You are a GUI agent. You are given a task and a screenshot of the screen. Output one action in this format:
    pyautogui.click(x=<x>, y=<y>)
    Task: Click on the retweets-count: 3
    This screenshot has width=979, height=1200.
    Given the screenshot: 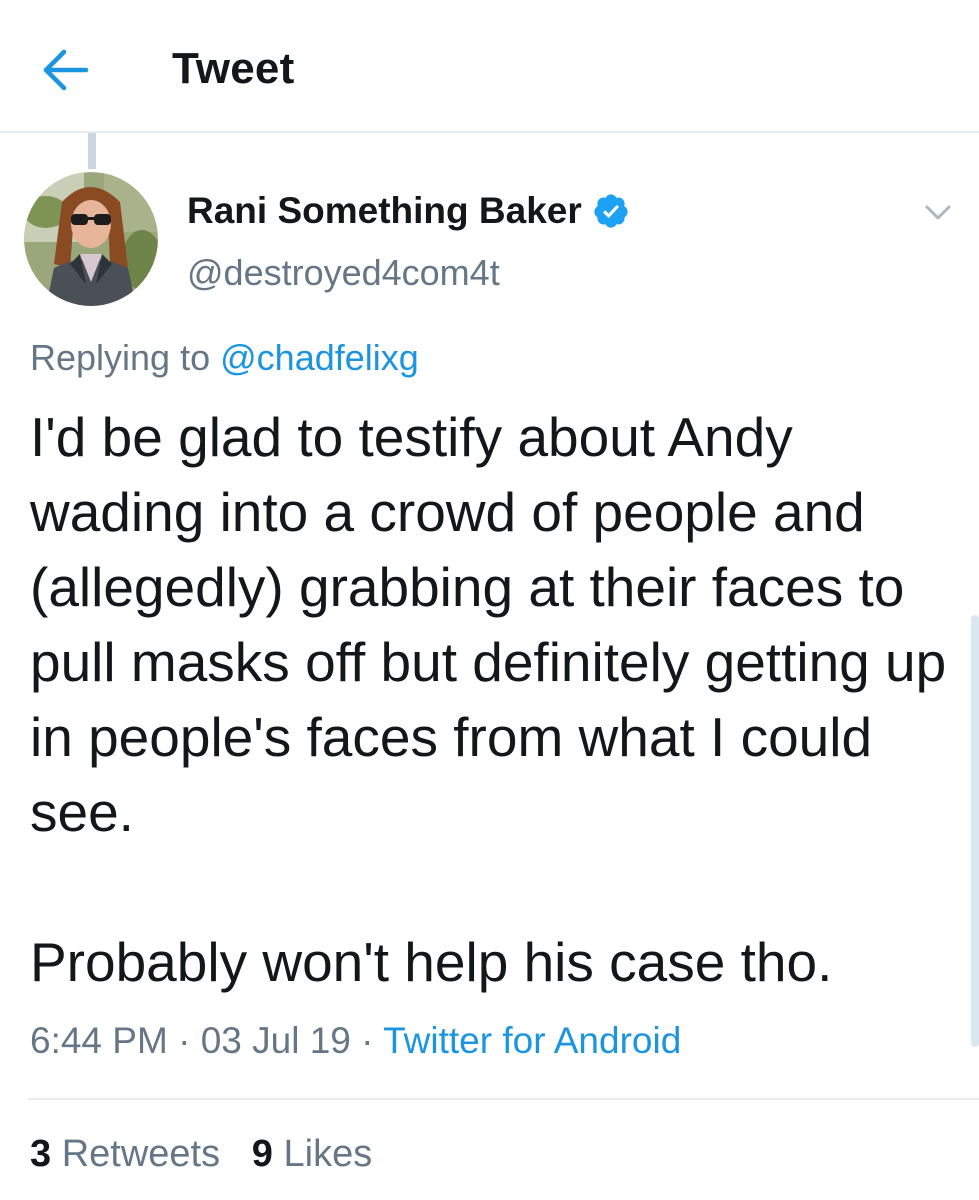 What is the action you would take?
    pyautogui.click(x=41, y=1154)
    